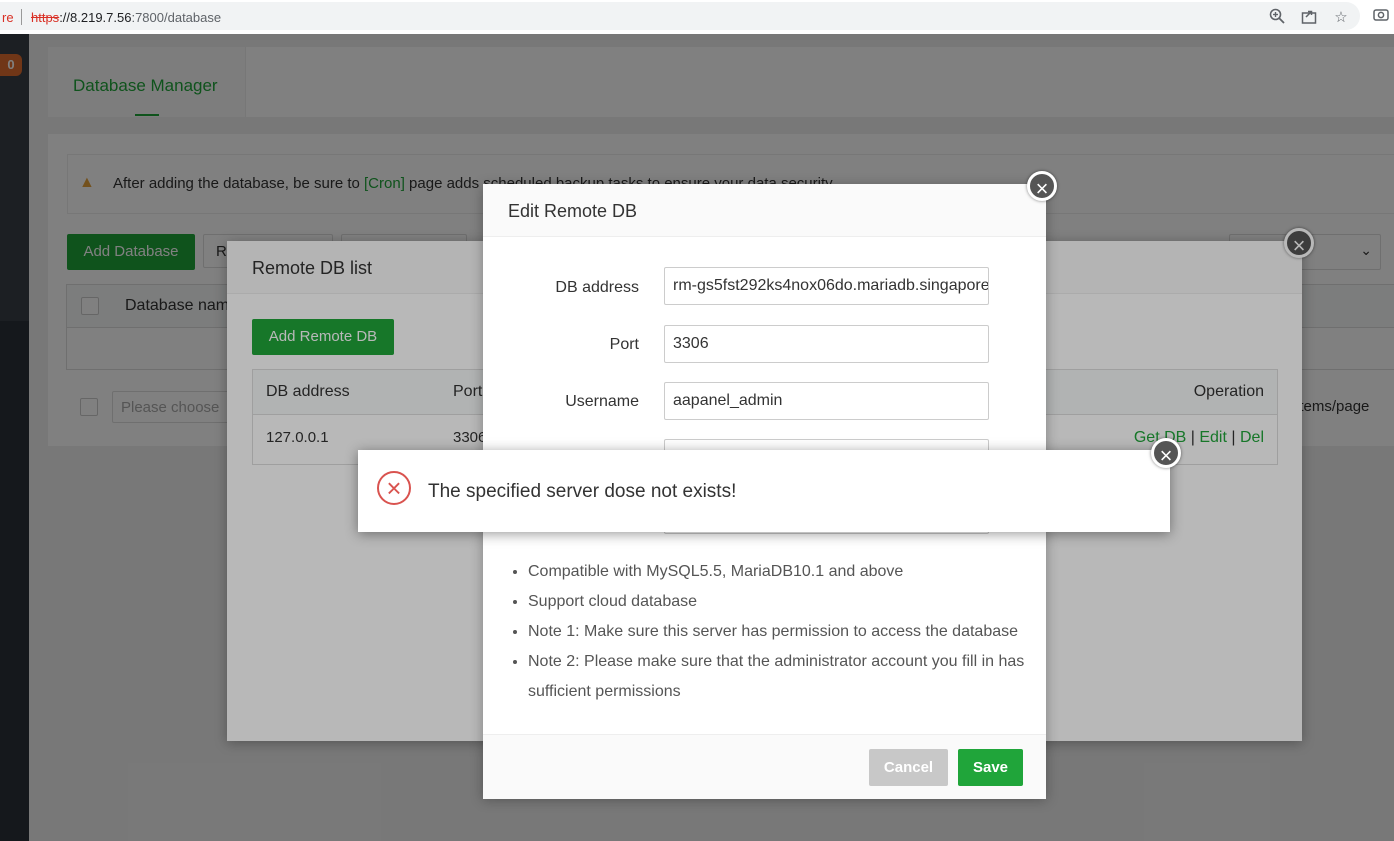 The image size is (1394, 841). Describe the element at coordinates (764, 491) in the screenshot. I see `error-message-popup: × The specified server dose not exists!` at that location.